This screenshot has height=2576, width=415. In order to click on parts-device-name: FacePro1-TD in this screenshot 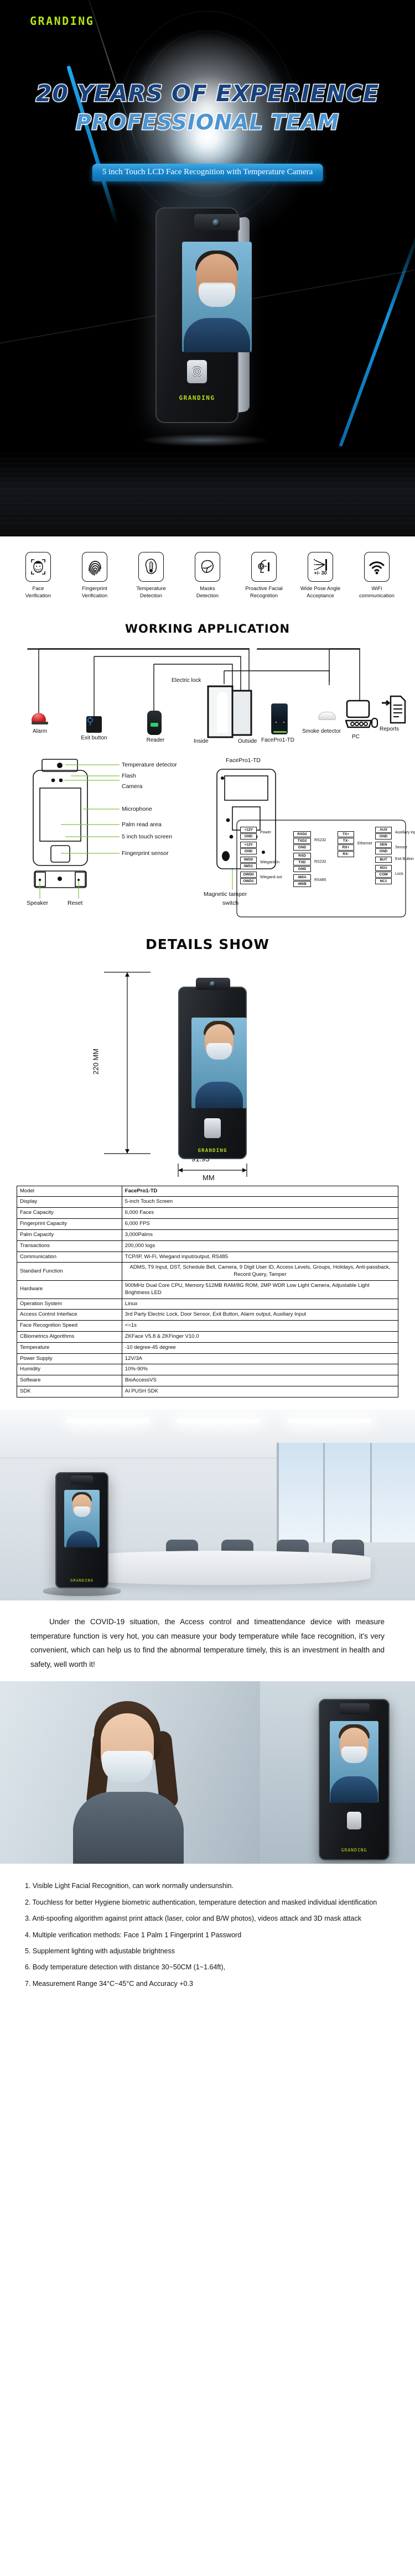, I will do `click(244, 760)`.